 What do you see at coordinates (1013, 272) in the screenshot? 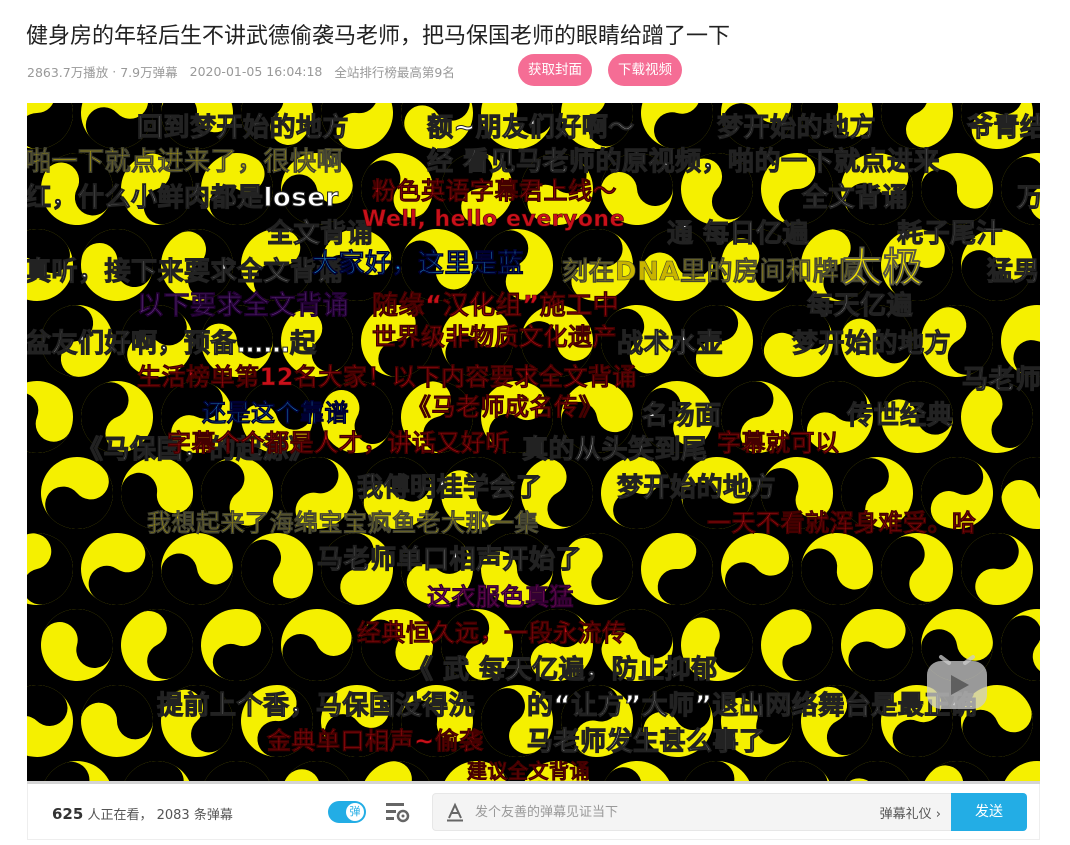
I see `danmaku-comment: 猛男` at bounding box center [1013, 272].